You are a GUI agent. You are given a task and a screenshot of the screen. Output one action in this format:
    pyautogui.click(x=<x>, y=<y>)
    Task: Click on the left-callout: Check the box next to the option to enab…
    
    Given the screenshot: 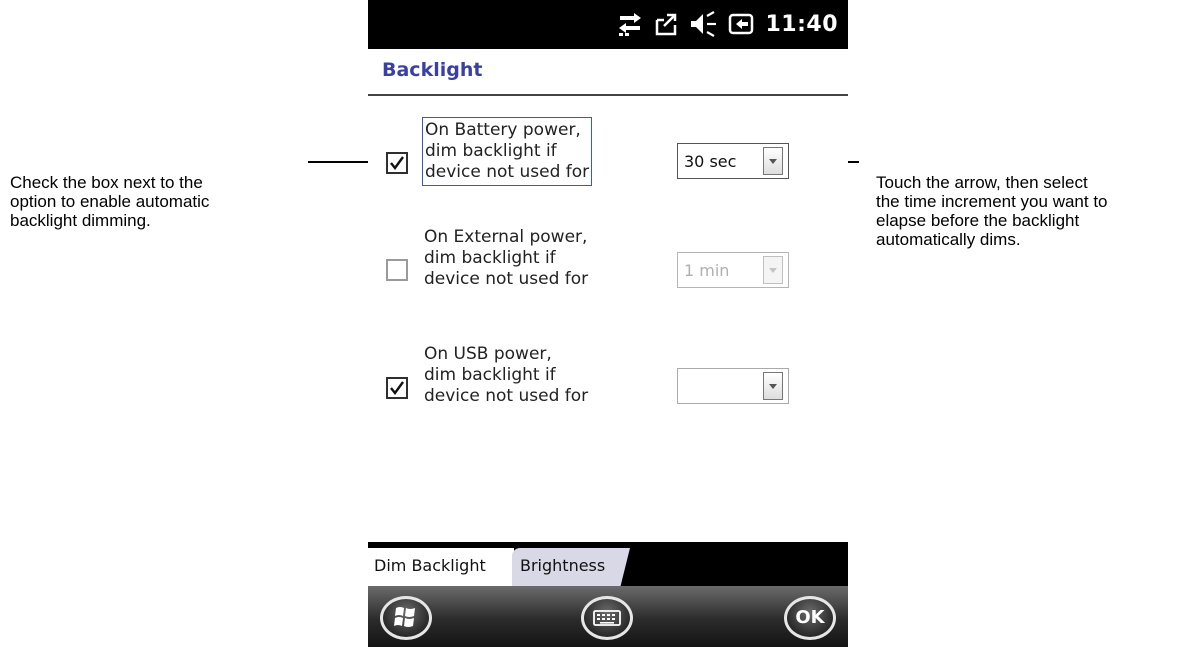 What is the action you would take?
    pyautogui.click(x=109, y=201)
    